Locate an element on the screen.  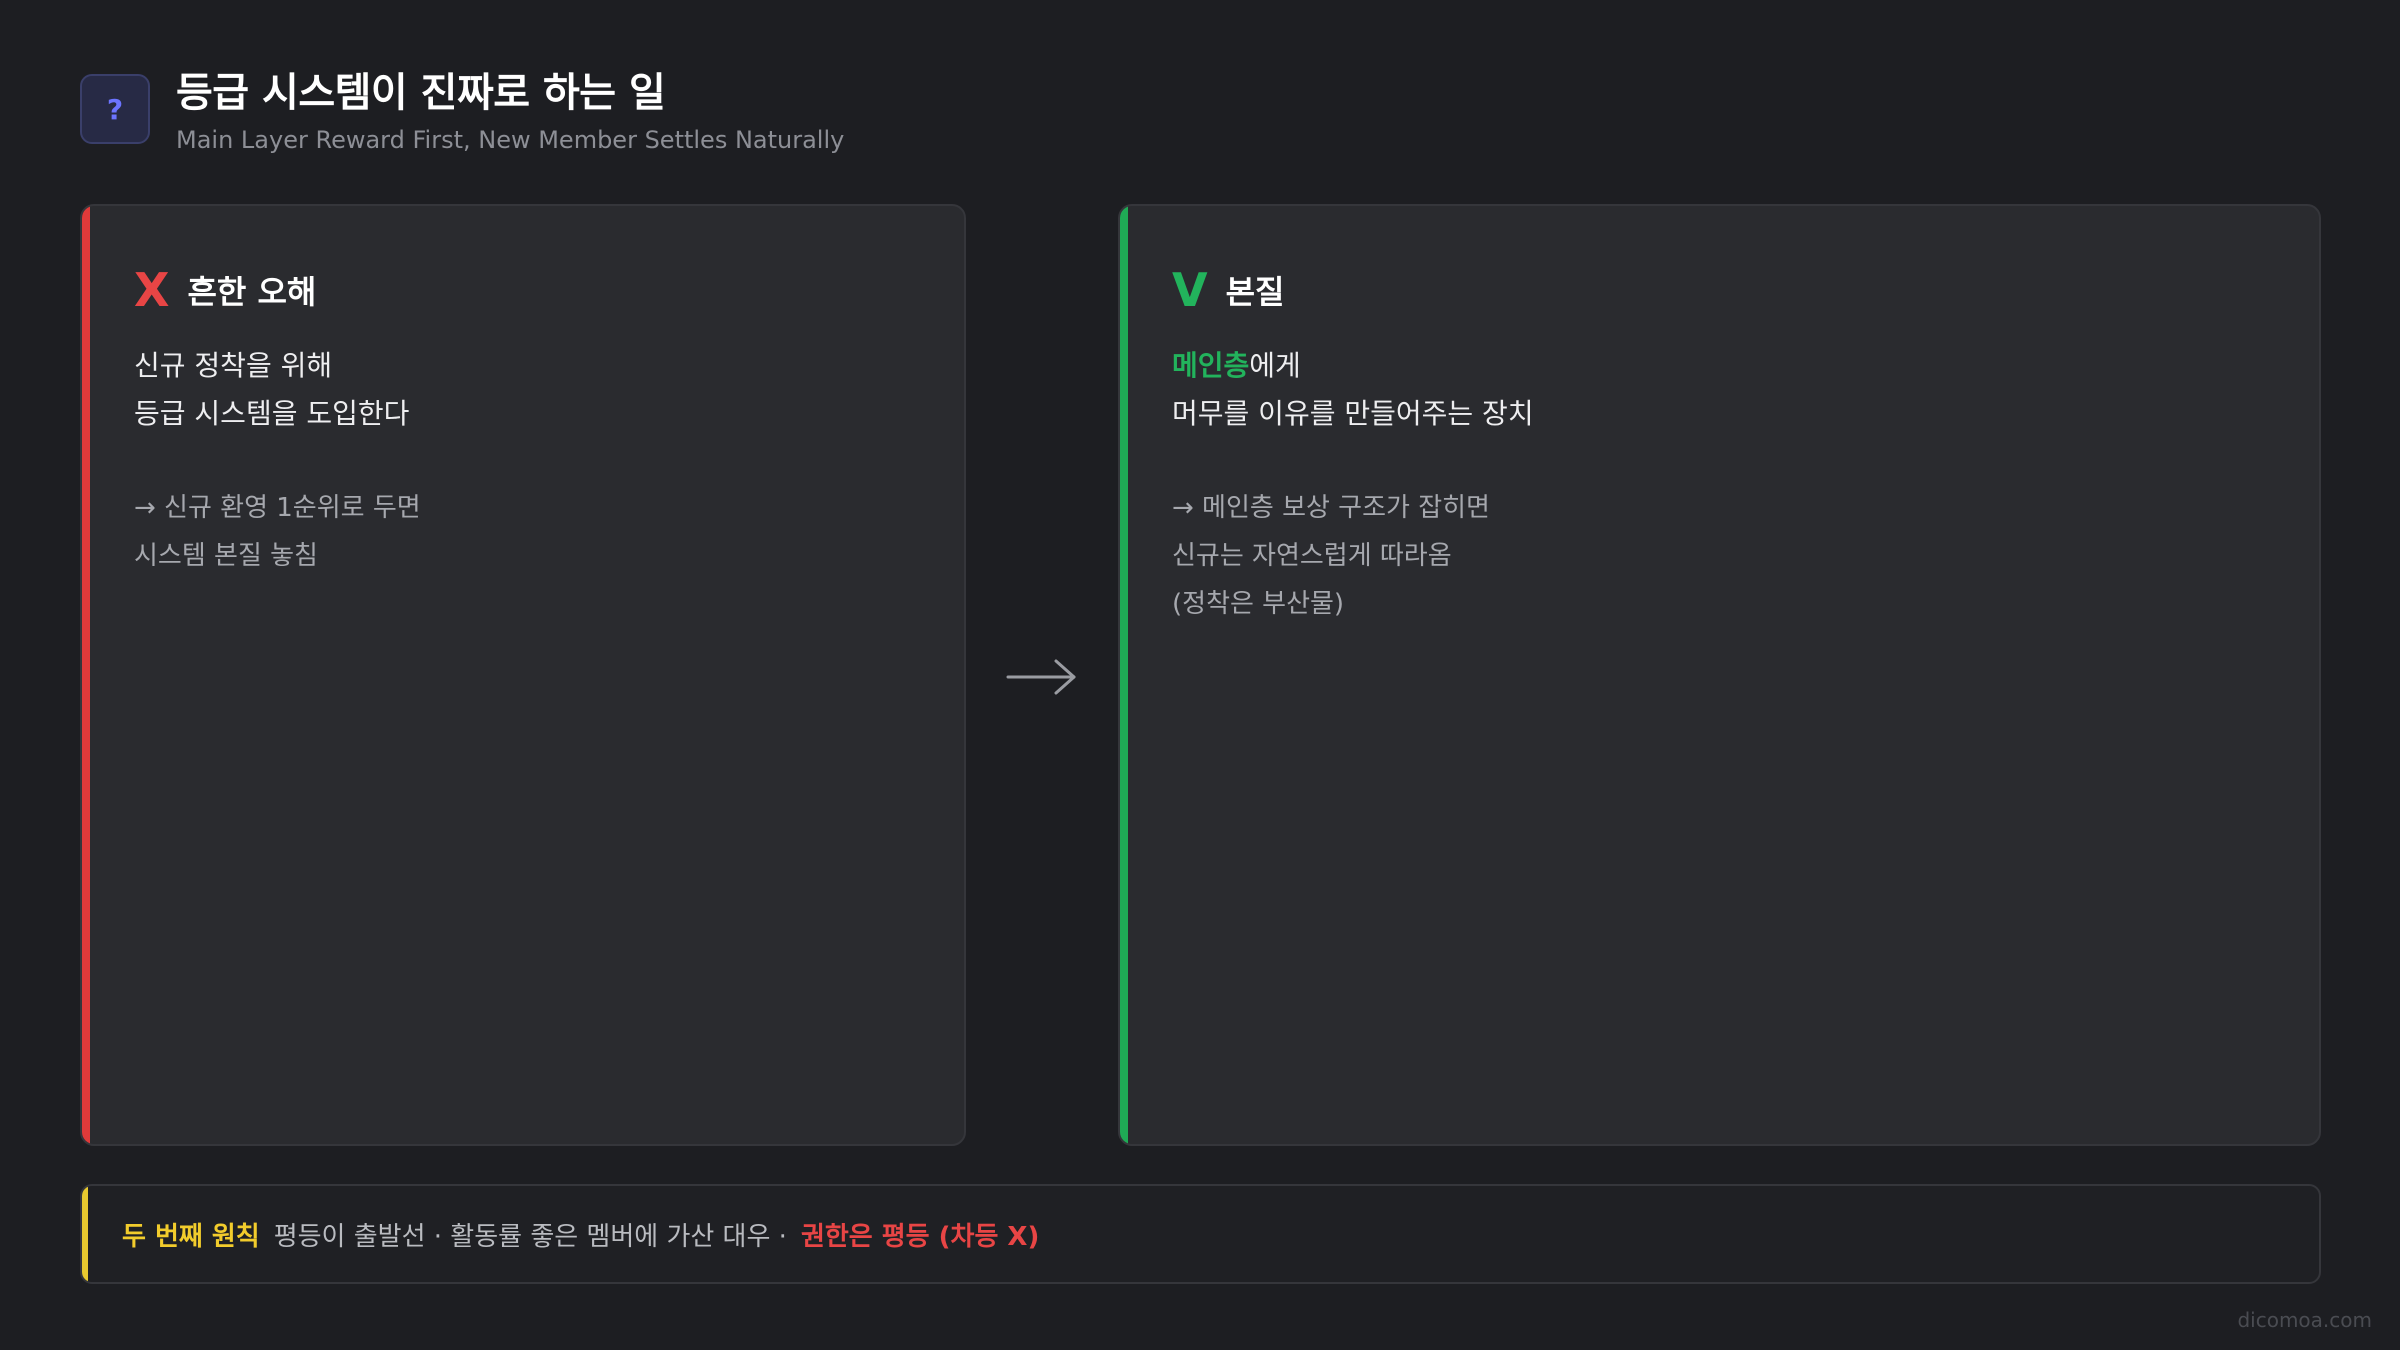
misconception-body-line: 신규 정착을 위해 is located at coordinates (233, 365).